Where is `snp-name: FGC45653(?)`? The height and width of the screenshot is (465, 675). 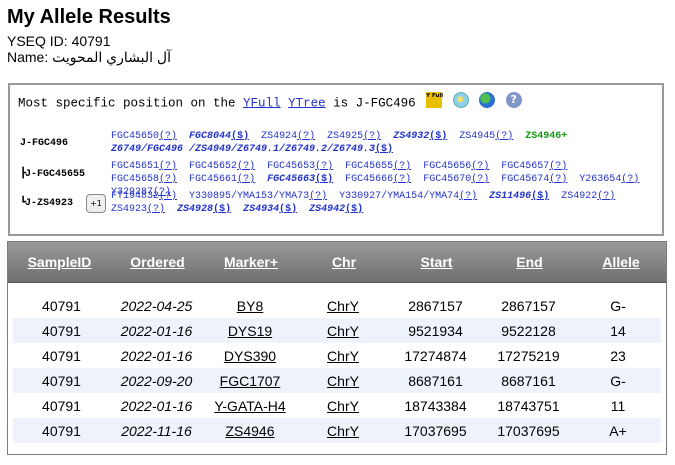 snp-name: FGC45653(?) is located at coordinates (300, 166).